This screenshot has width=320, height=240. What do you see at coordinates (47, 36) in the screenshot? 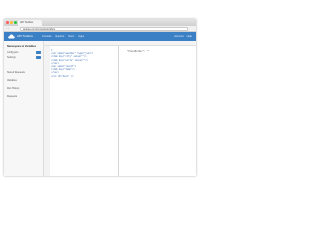
I see `nav-link-console: Console` at bounding box center [47, 36].